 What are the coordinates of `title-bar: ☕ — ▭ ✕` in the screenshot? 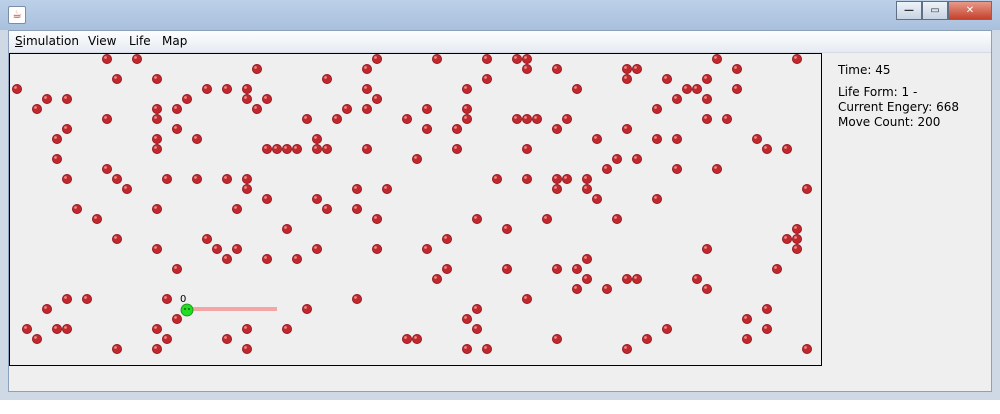 It's located at (500, 15).